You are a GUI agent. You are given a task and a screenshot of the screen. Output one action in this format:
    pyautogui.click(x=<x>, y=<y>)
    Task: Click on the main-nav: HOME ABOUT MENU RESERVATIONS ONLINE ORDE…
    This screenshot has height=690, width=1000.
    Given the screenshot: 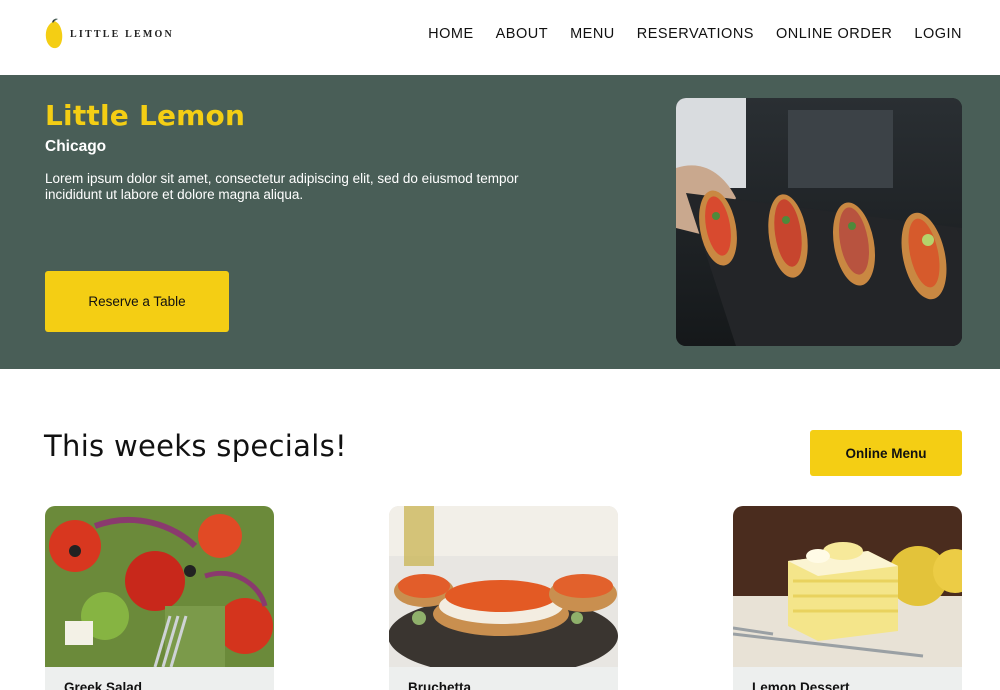 What is the action you would take?
    pyautogui.click(x=684, y=34)
    